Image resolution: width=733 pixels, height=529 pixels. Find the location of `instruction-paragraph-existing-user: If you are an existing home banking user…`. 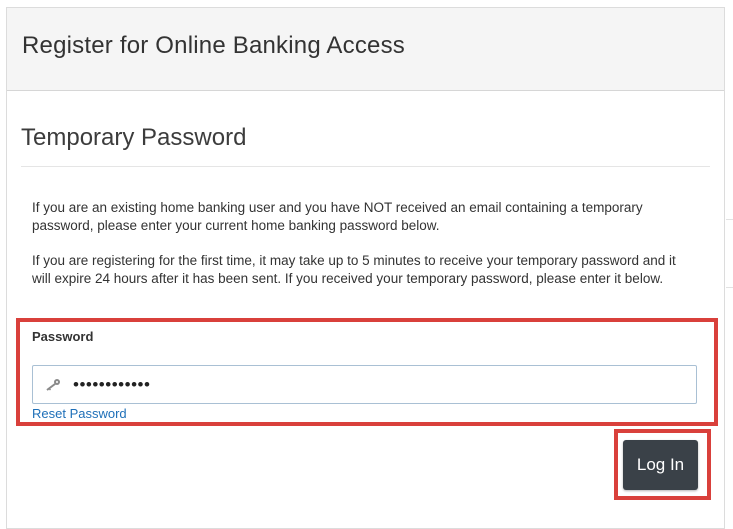

instruction-paragraph-existing-user: If you are an existing home banking user… is located at coordinates (337, 216).